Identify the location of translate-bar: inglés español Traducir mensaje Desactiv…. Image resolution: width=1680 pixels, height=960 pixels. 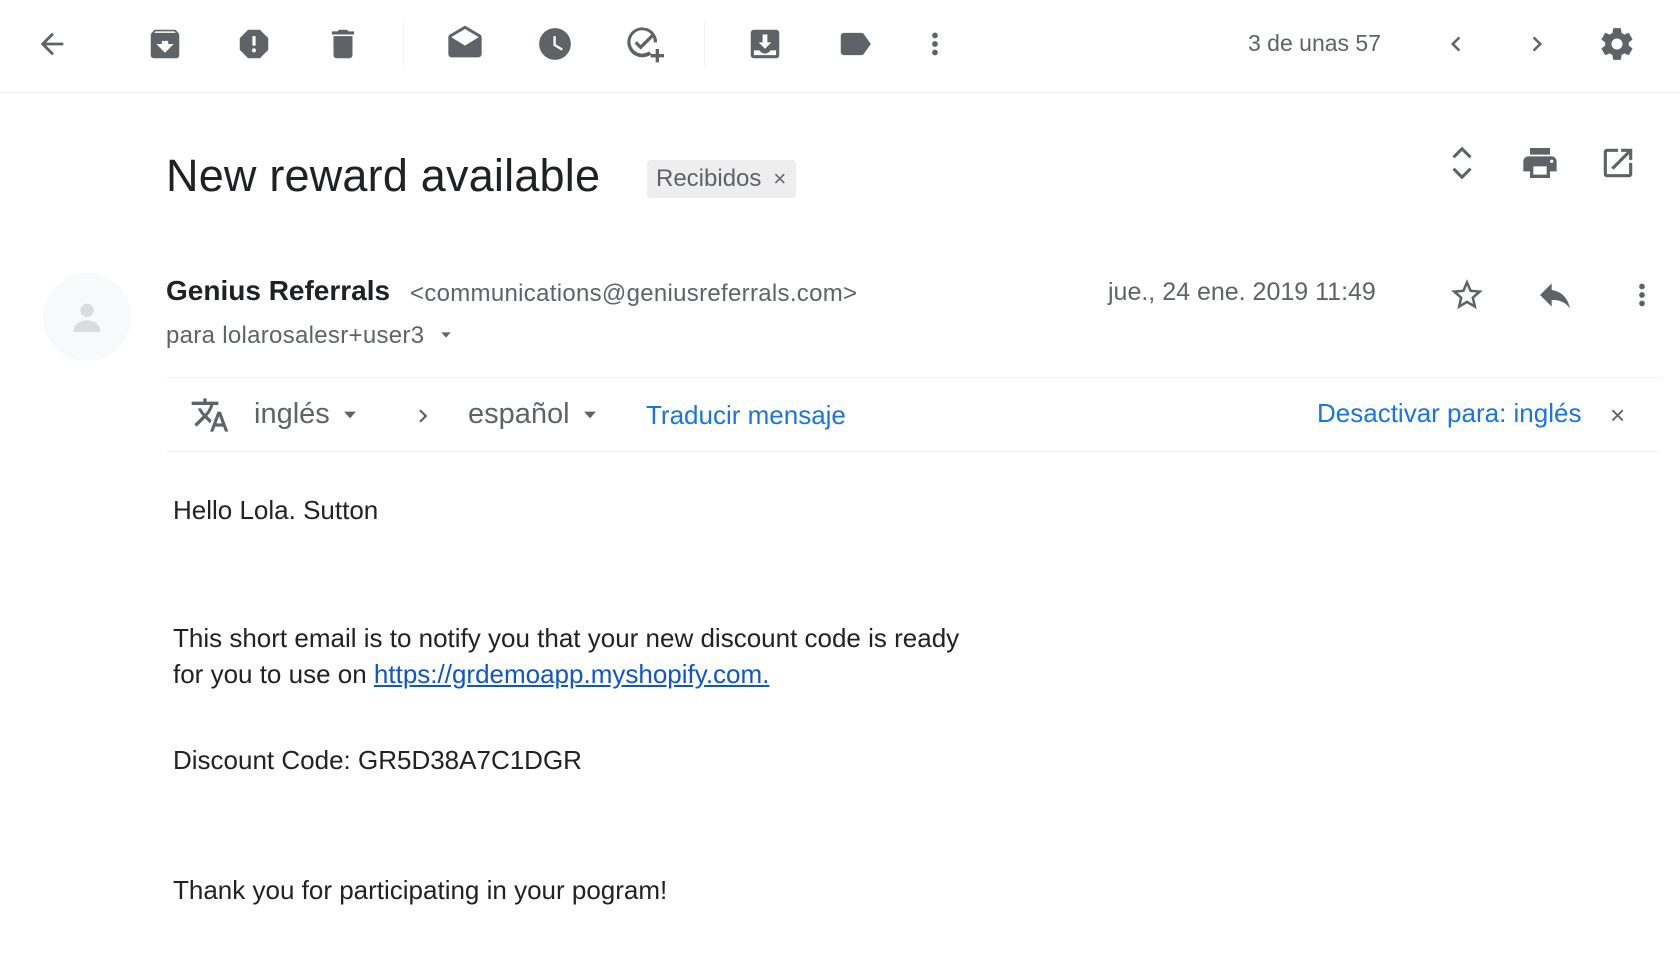
(914, 414).